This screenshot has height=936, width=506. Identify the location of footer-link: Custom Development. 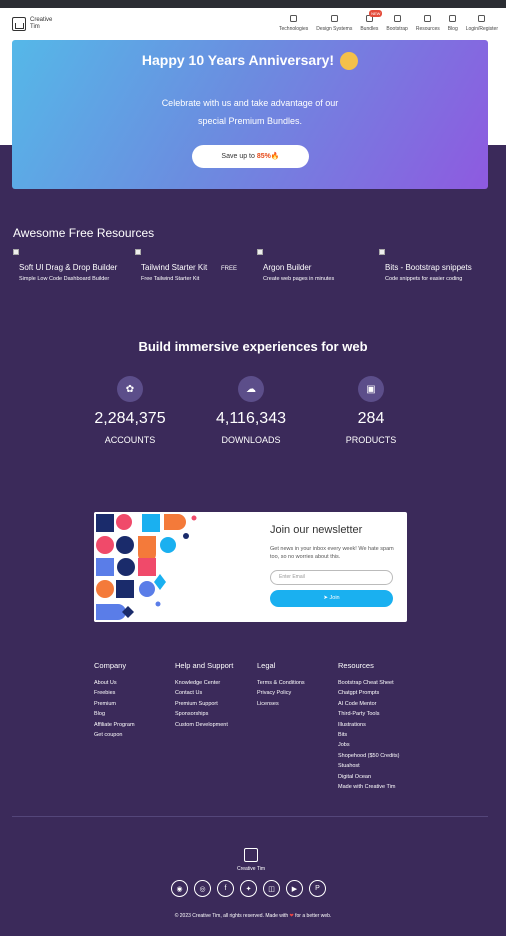
(204, 725).